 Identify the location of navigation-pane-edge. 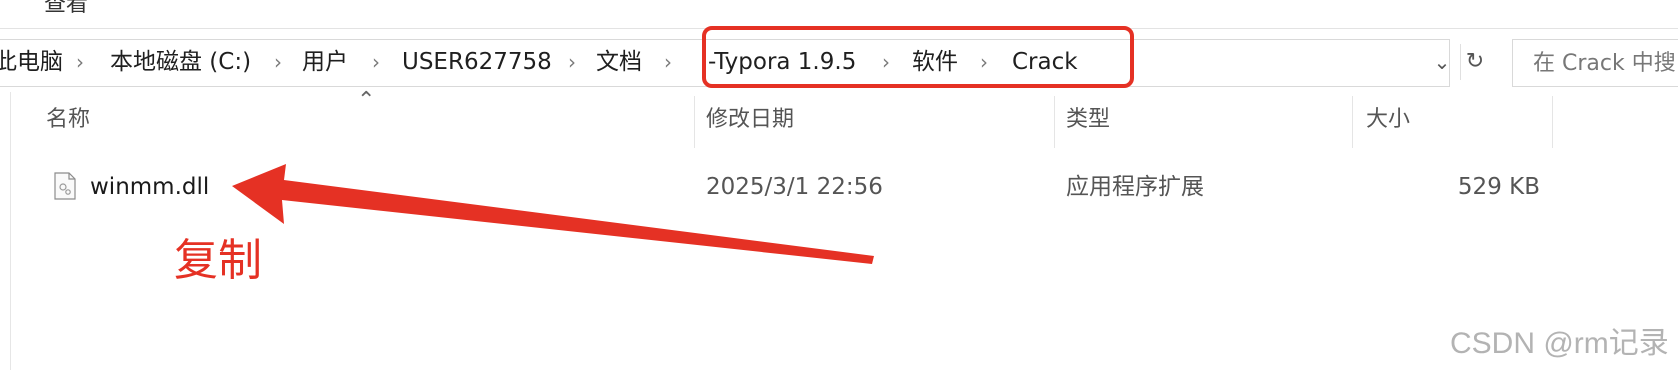
(10, 231).